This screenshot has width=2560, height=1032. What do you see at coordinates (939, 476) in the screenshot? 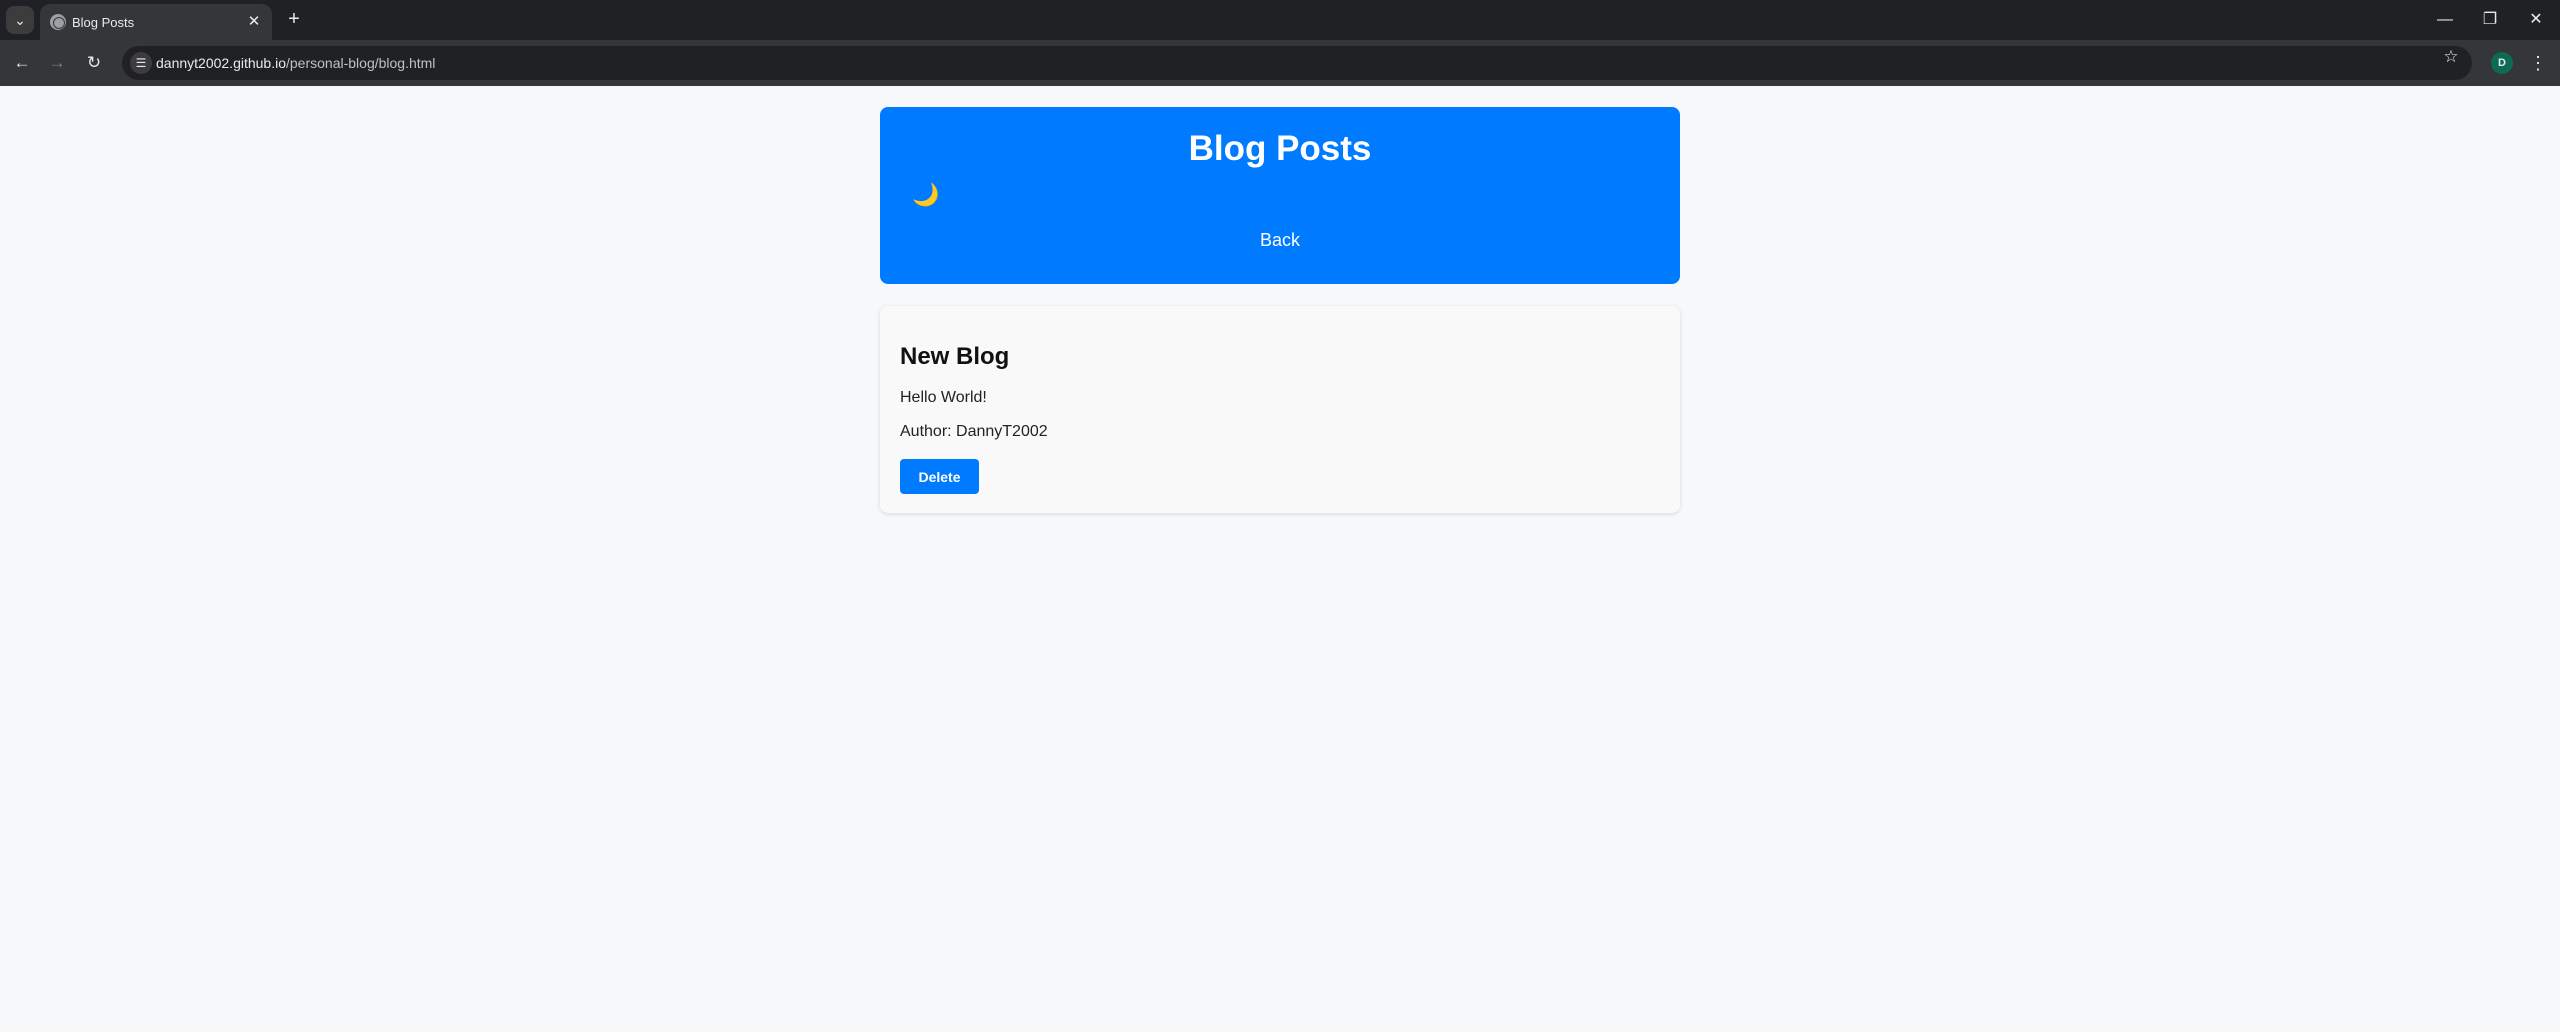
I see `delete-button: Delete` at bounding box center [939, 476].